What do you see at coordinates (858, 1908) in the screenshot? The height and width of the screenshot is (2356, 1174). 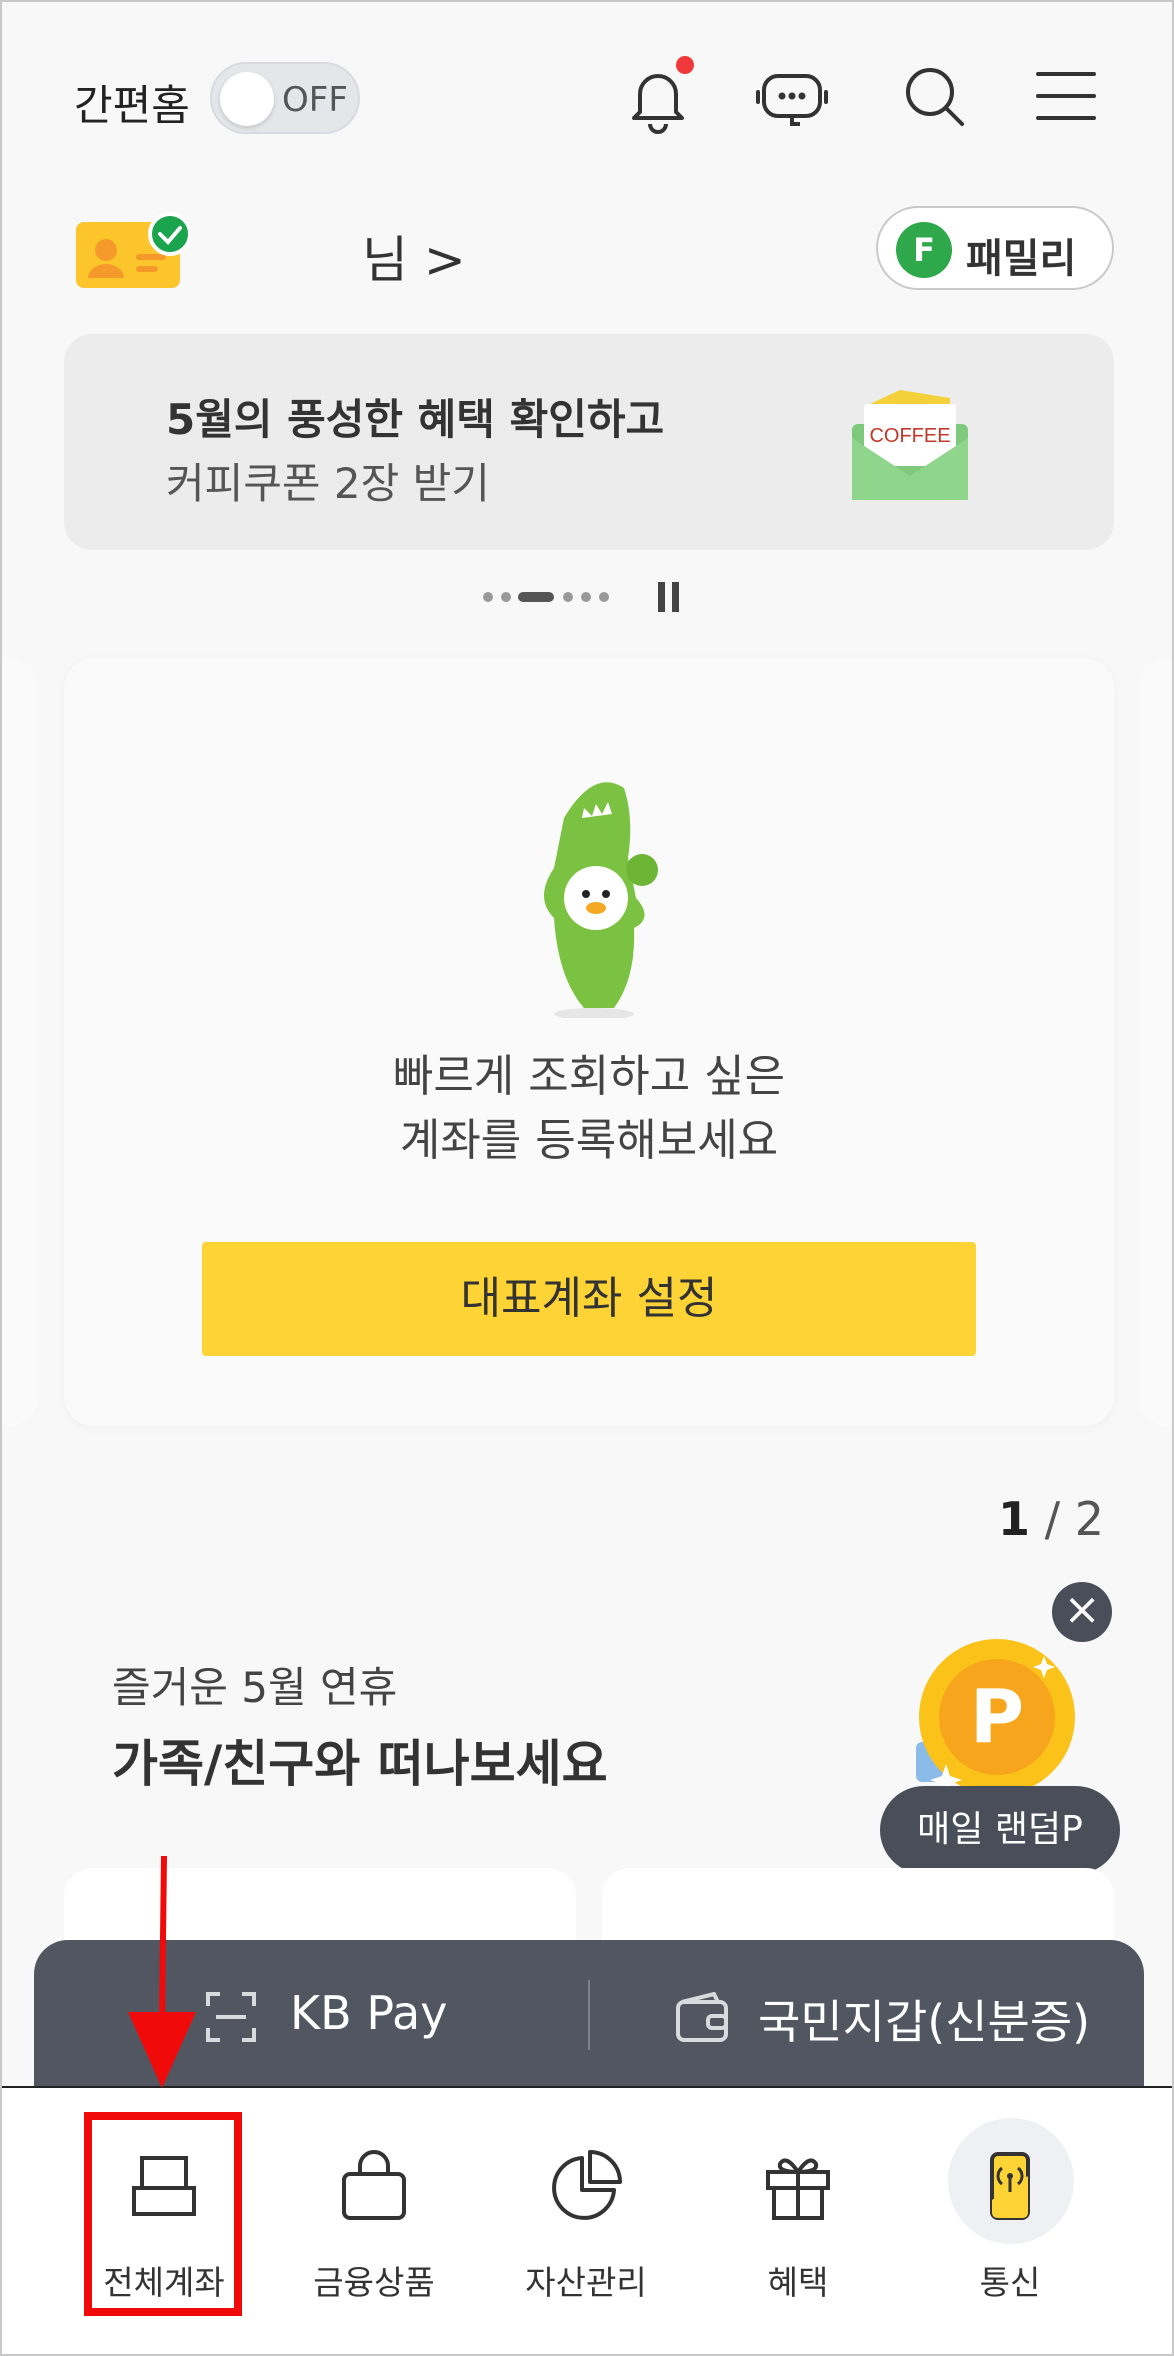 I see `content-card-peek` at bounding box center [858, 1908].